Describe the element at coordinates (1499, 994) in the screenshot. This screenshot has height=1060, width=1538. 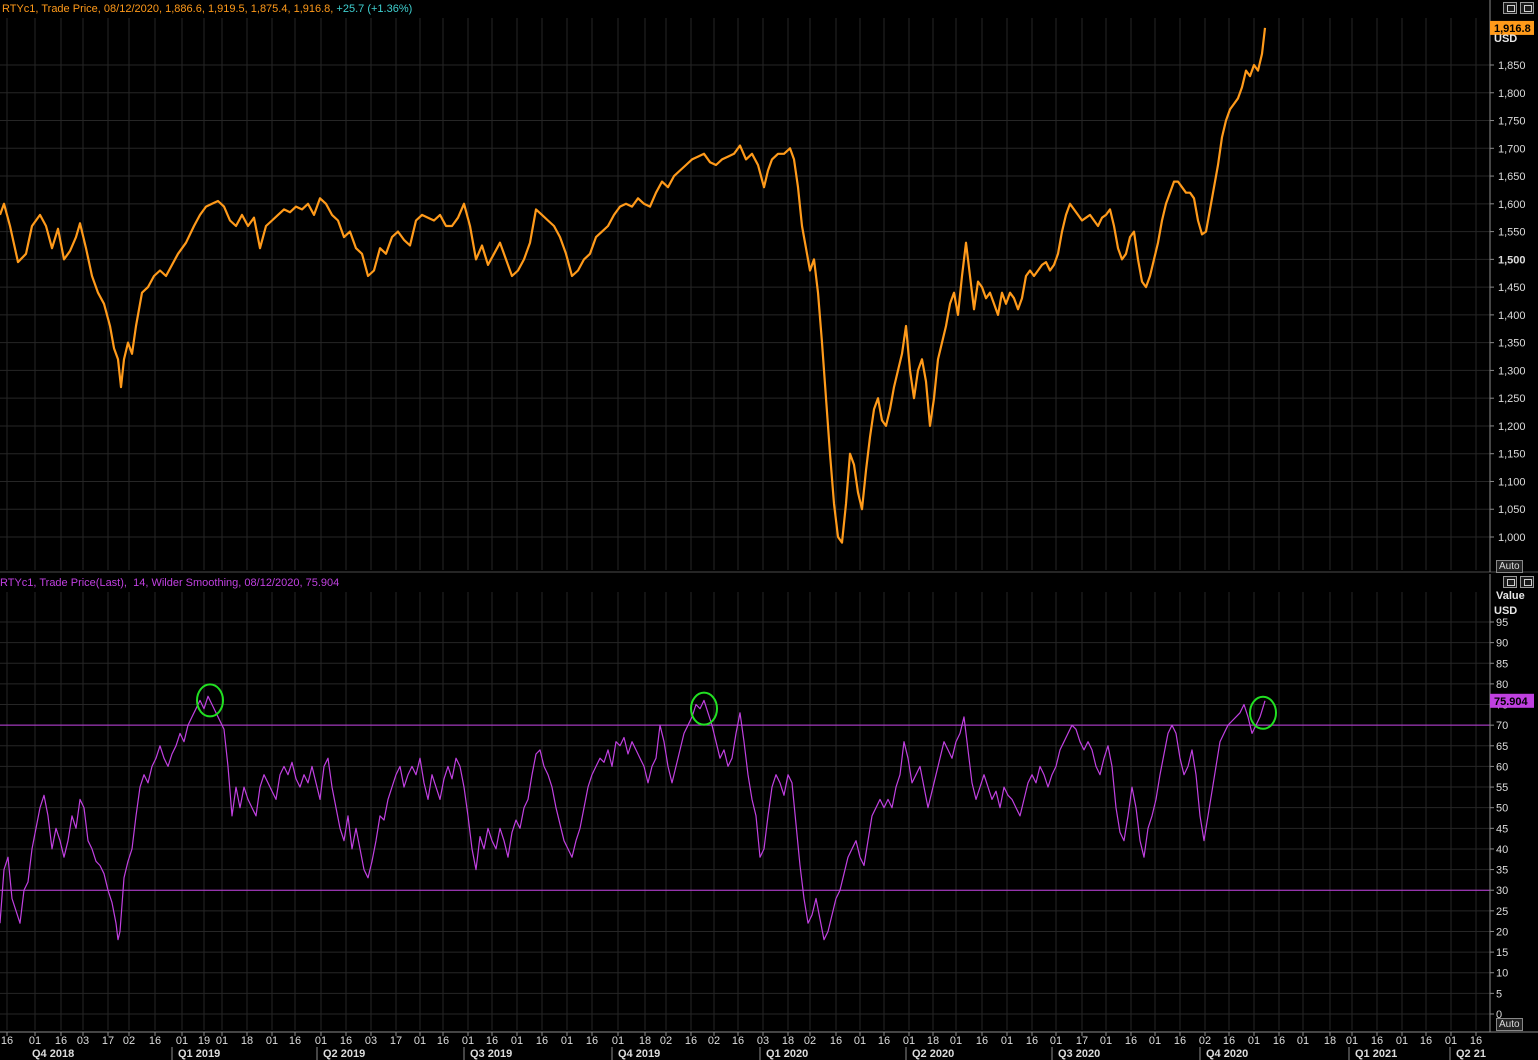
I see `rsi-y-tick-label: 5` at that location.